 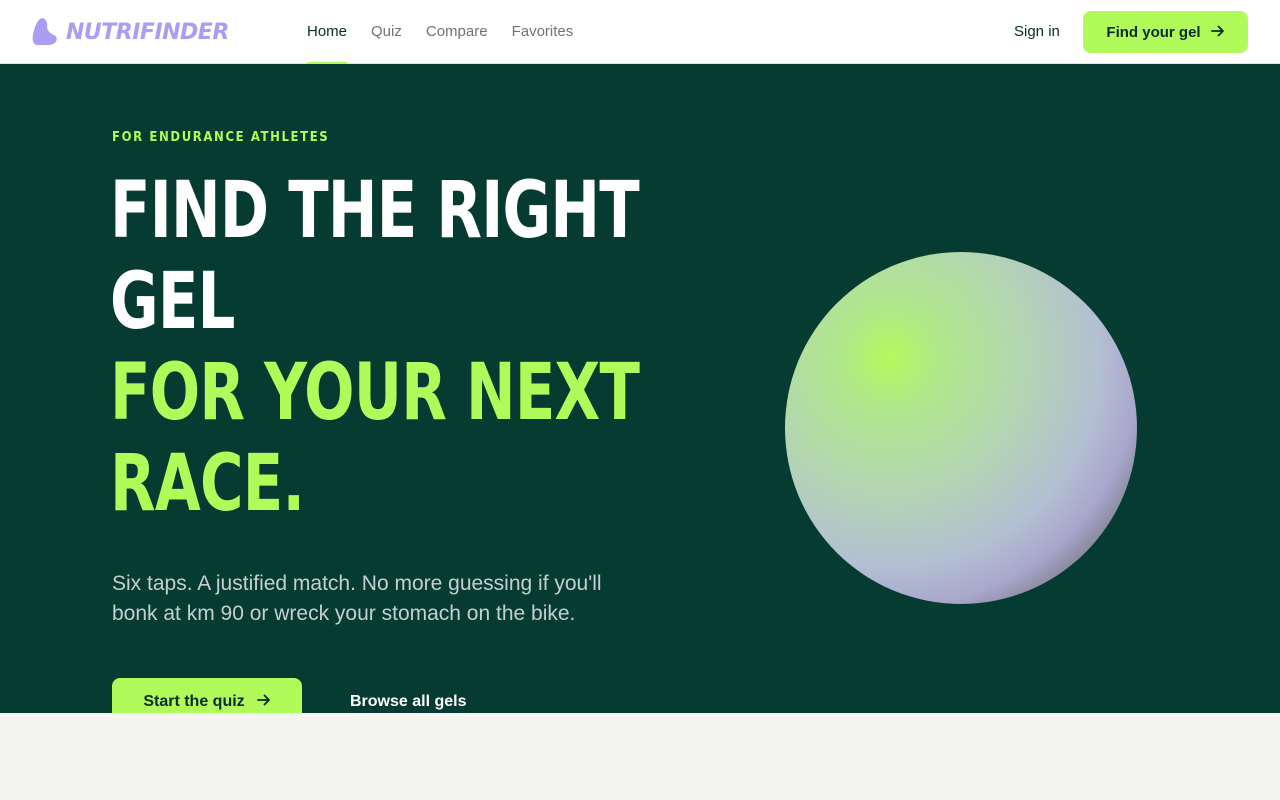 I want to click on sign-in-link: Sign in, so click(x=1037, y=31).